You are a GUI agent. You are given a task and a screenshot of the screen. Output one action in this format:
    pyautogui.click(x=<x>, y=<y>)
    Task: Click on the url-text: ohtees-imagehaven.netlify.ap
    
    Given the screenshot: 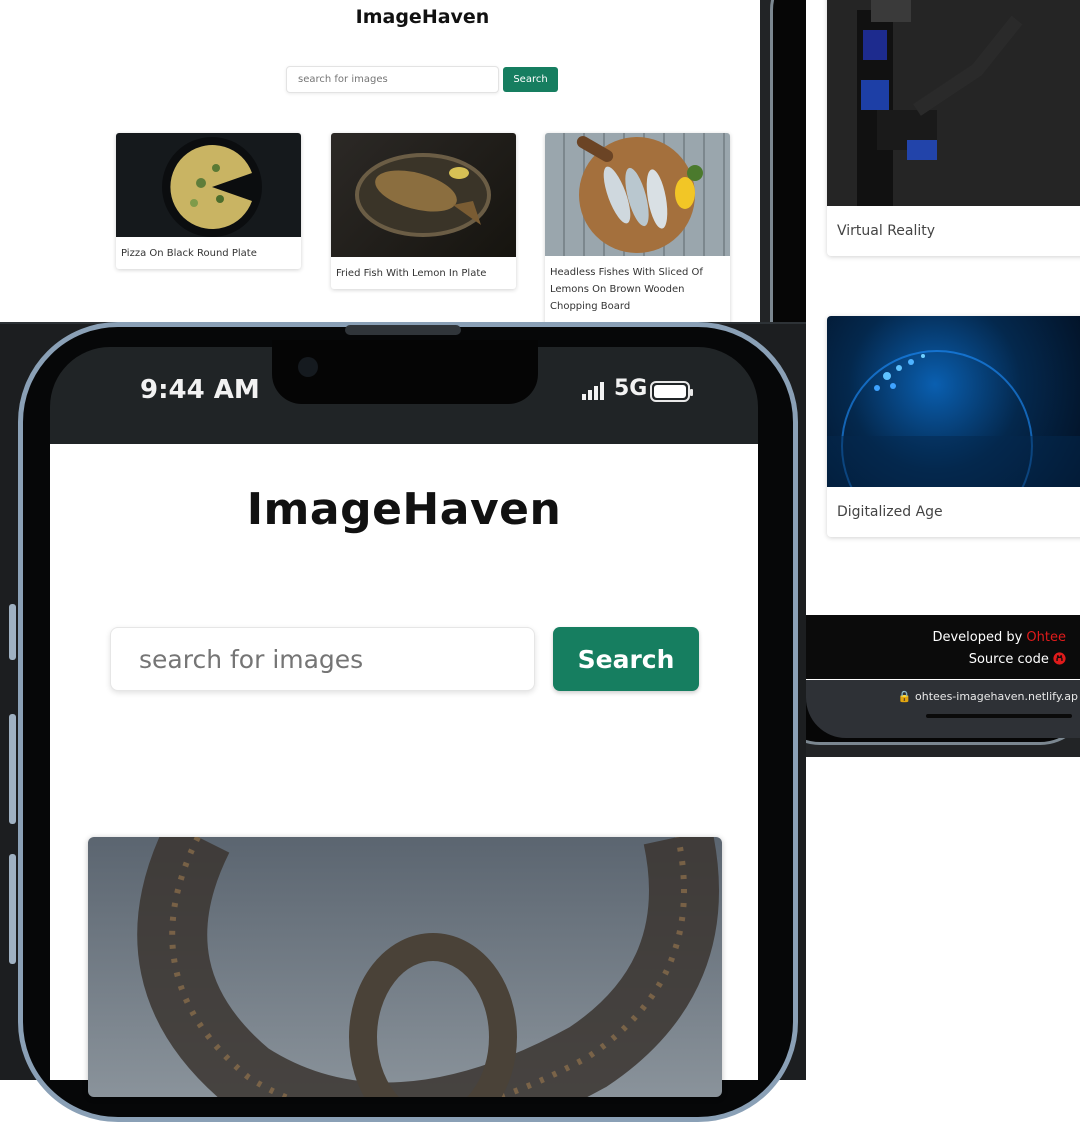 What is the action you would take?
    pyautogui.click(x=996, y=696)
    